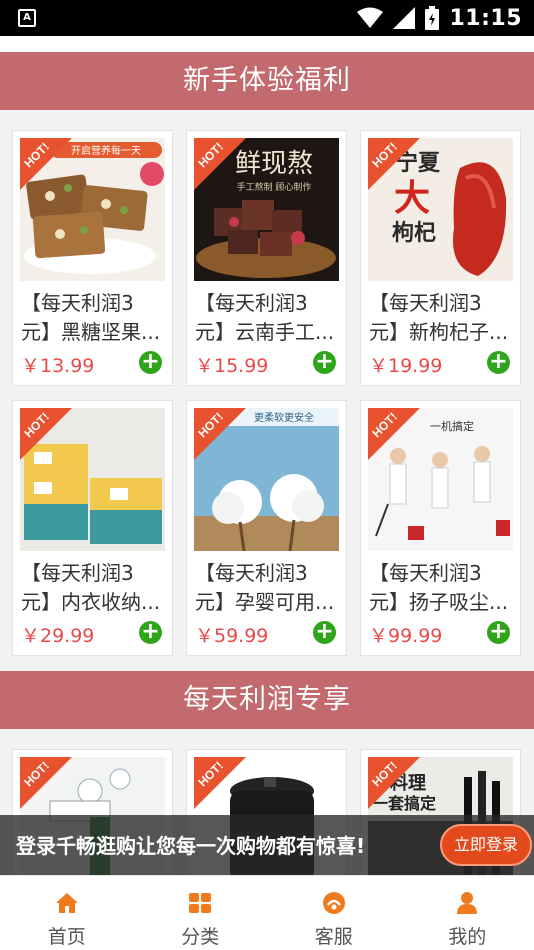  What do you see at coordinates (266, 479) in the screenshot?
I see `product-image: 更柔软更安全 HOT!` at bounding box center [266, 479].